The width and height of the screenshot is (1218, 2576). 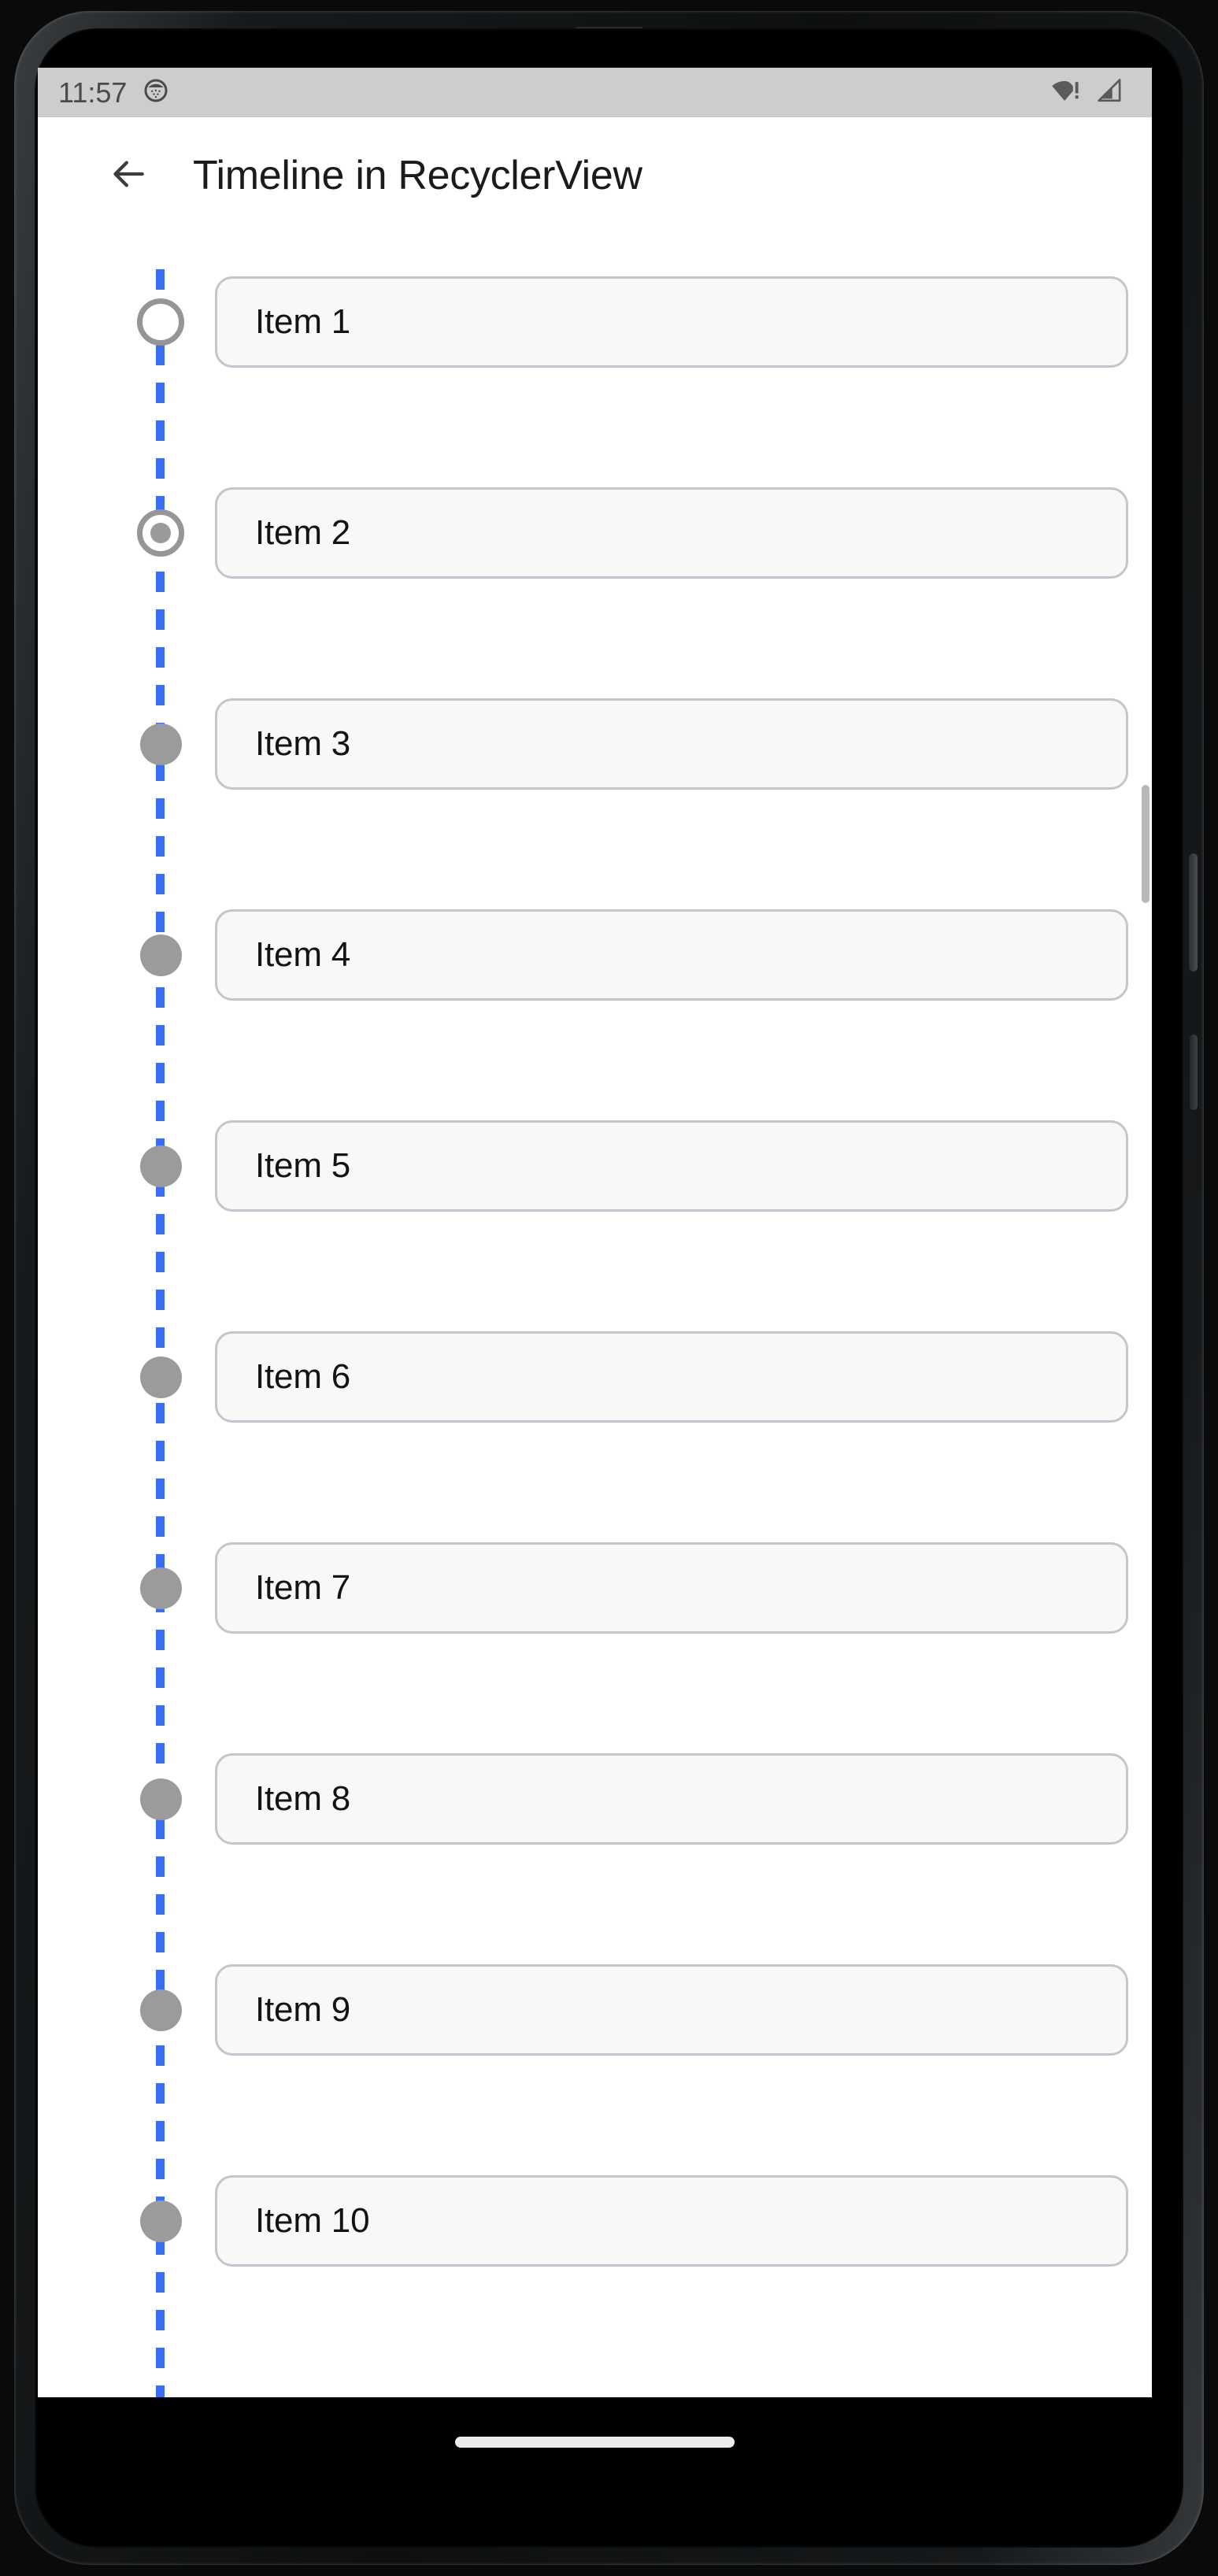 I want to click on status-bar-right, so click(x=1087, y=92).